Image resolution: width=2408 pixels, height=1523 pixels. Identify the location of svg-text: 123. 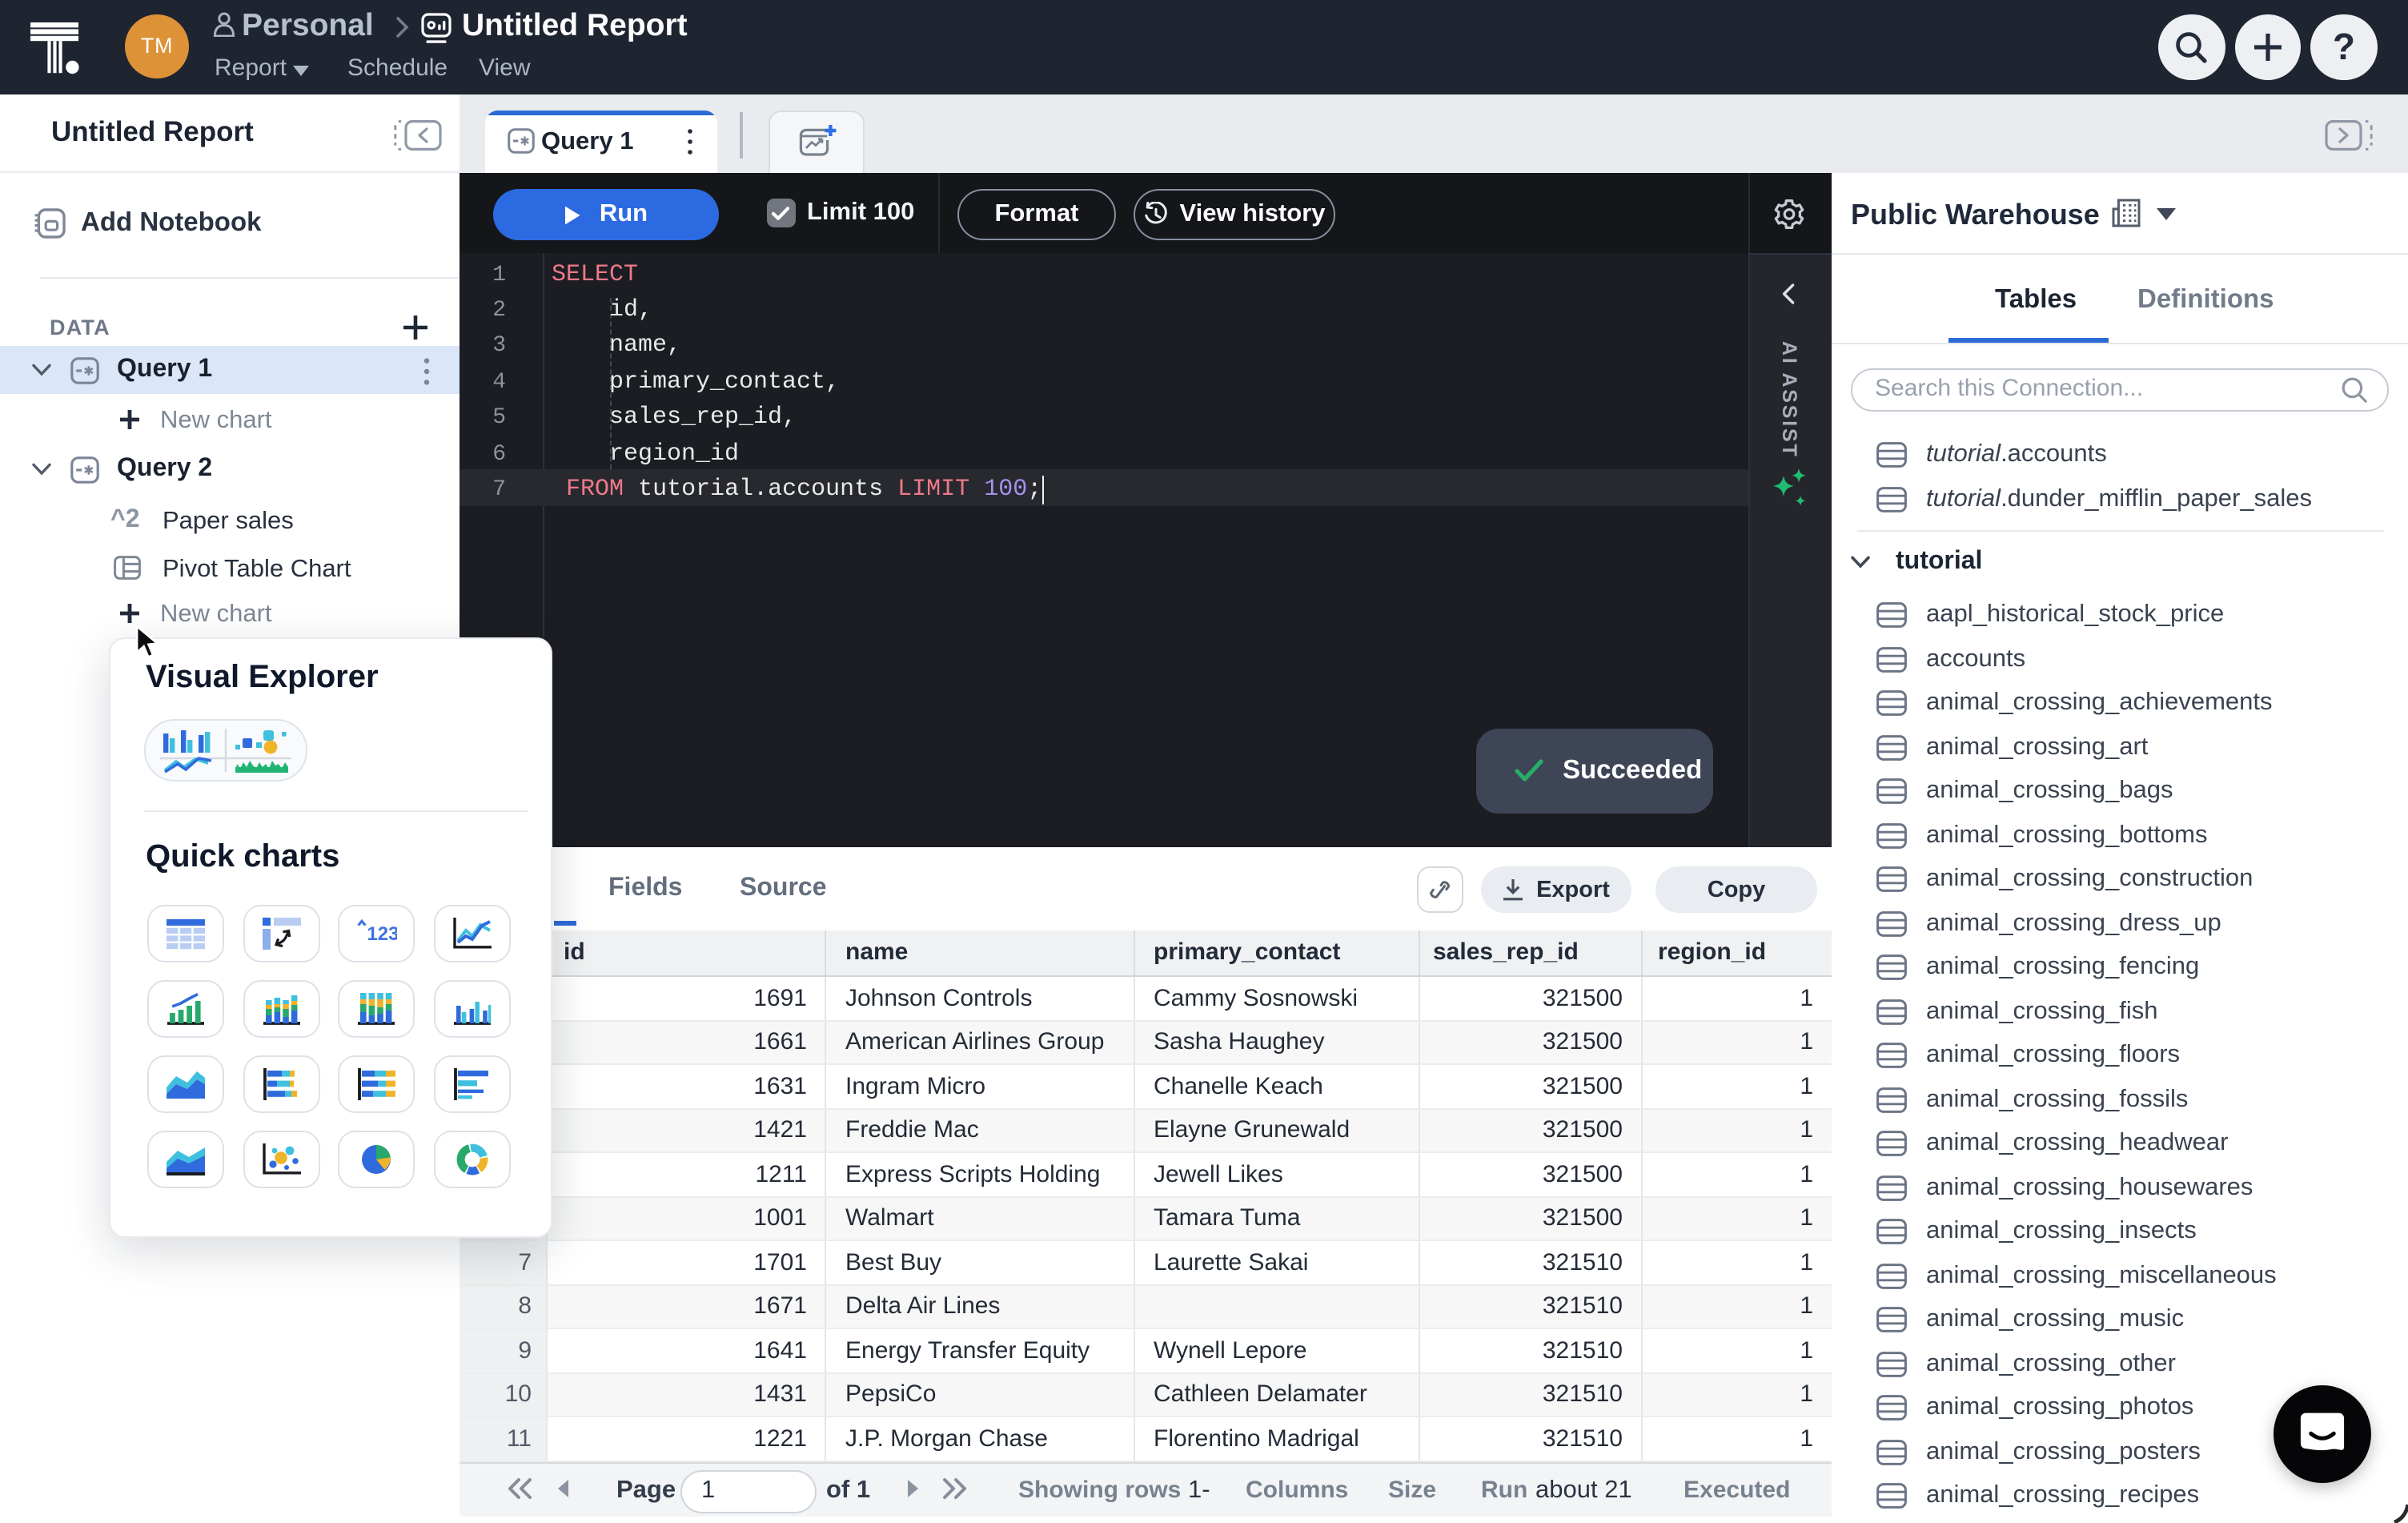
(382, 934).